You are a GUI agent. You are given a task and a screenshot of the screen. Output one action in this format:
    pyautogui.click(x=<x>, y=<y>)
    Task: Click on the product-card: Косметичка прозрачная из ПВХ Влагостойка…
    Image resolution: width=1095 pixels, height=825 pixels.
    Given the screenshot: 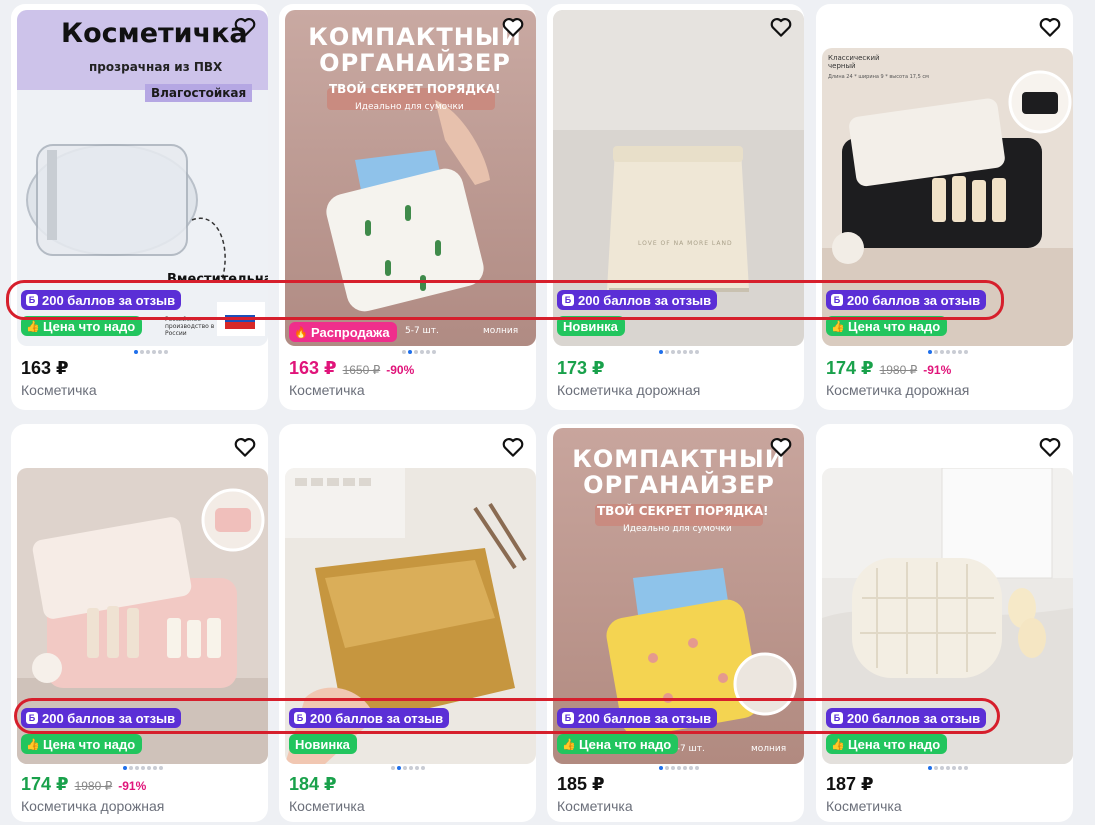 What is the action you would take?
    pyautogui.click(x=139, y=207)
    